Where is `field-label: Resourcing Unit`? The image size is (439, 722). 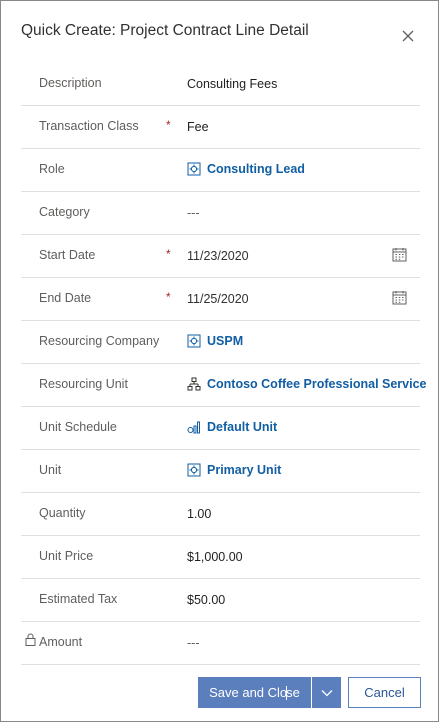 field-label: Resourcing Unit is located at coordinates (83, 384).